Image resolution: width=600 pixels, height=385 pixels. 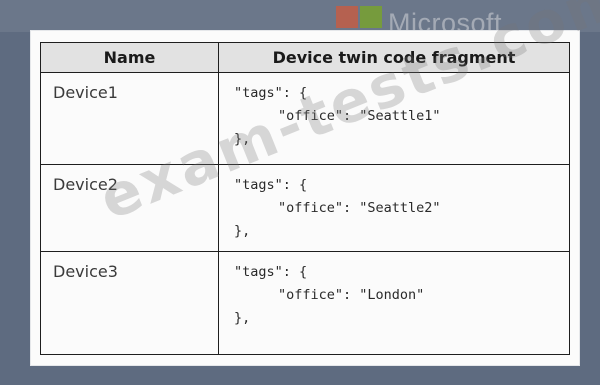 What do you see at coordinates (129, 57) in the screenshot?
I see `column-header-name: Name` at bounding box center [129, 57].